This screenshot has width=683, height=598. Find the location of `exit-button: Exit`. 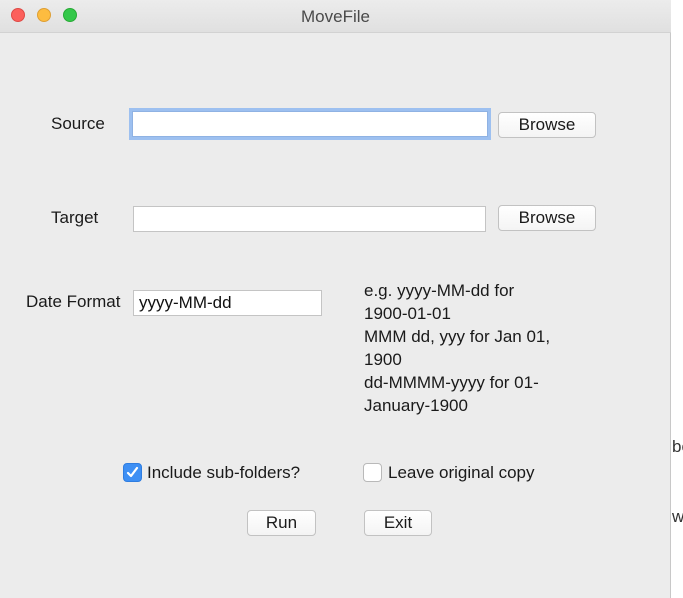

exit-button: Exit is located at coordinates (398, 523).